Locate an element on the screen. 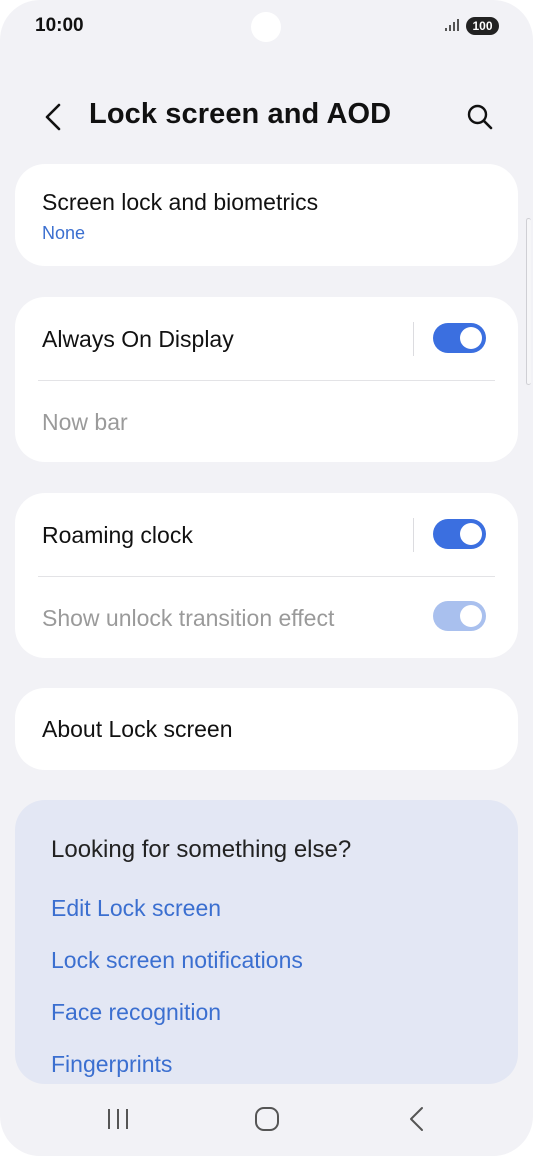 This screenshot has height=1156, width=533. unlock-effect-toggle is located at coordinates (459, 616).